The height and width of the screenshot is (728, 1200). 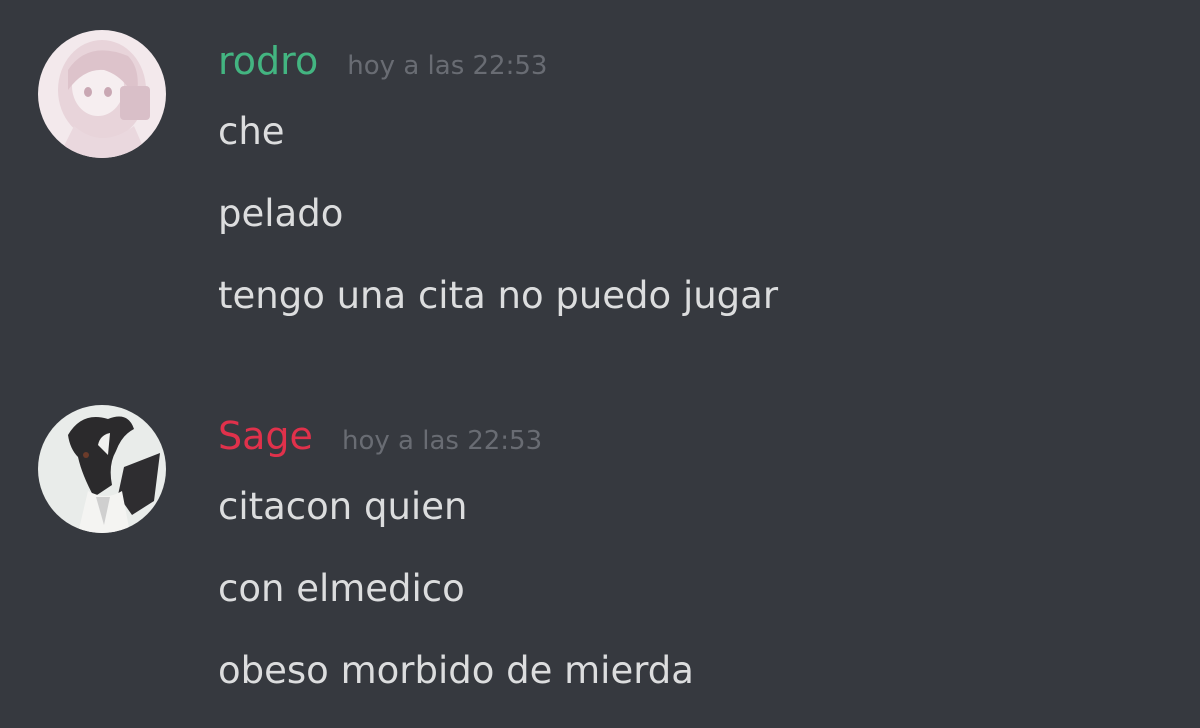 I want to click on anime-character-avatar-icon, so click(x=102, y=469).